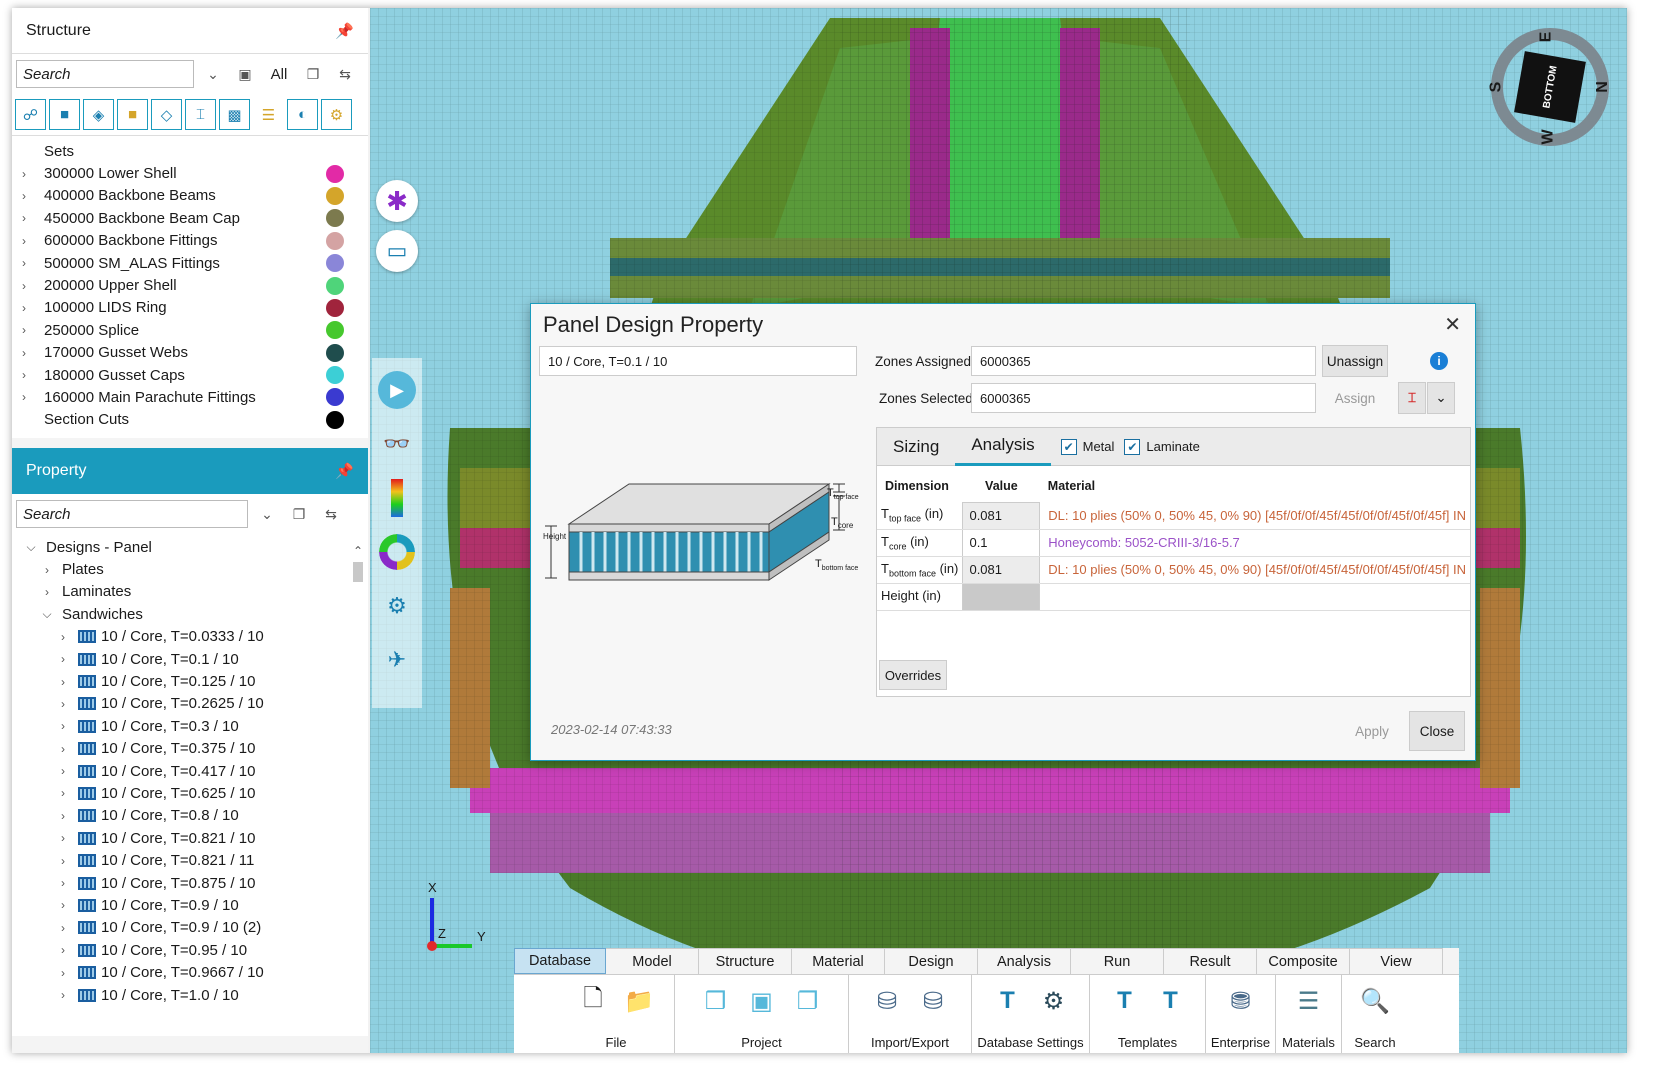 The width and height of the screenshot is (1660, 1076). What do you see at coordinates (245, 74) in the screenshot?
I see `cube-filter-icon: ▣` at bounding box center [245, 74].